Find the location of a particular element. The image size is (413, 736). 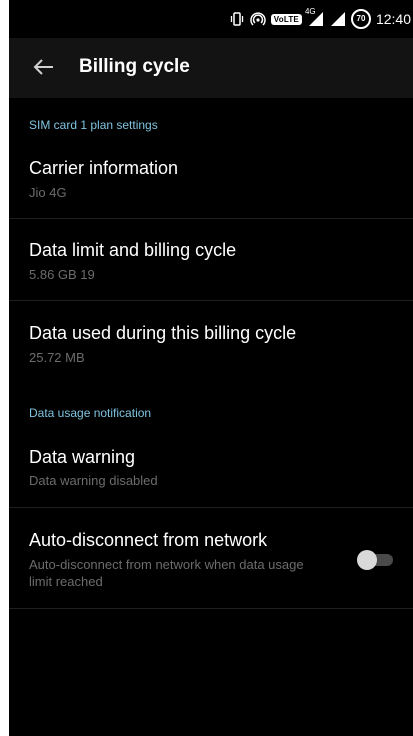

auto-disconnect-toggle is located at coordinates (375, 559).